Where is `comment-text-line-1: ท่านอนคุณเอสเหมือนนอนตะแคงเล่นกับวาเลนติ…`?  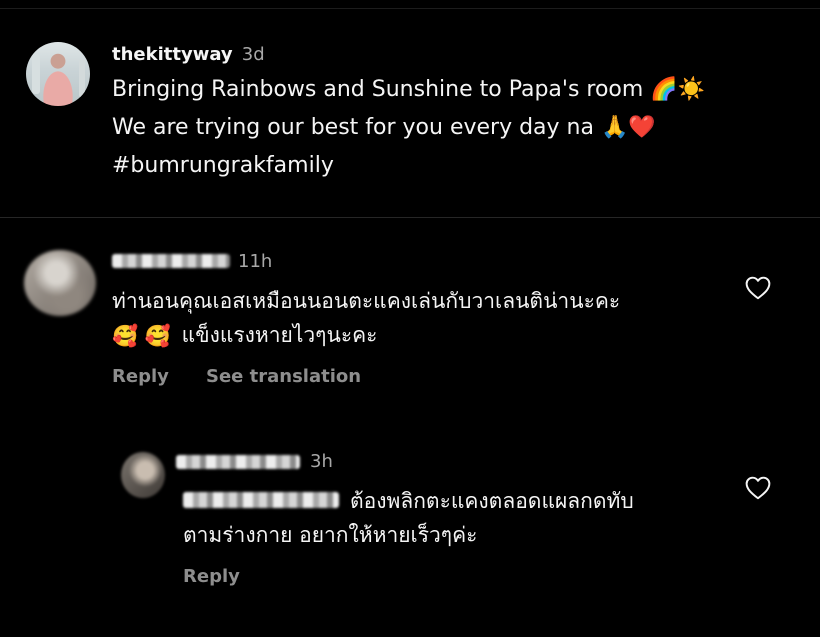 comment-text-line-1: ท่านอนคุณเอสเหมือนนอนตะแคงเล่นกับวาเลนติ… is located at coordinates (366, 301).